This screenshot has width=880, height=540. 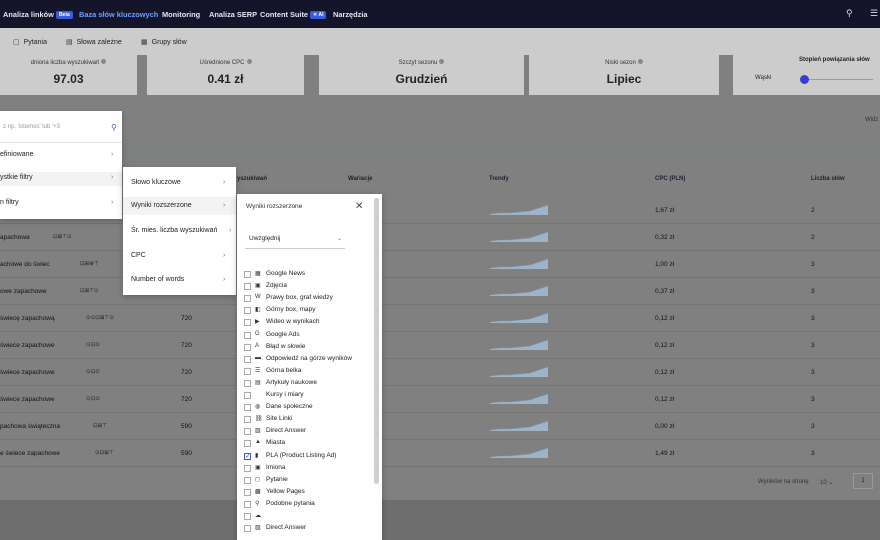 I want to click on feature-icon: ◍, so click(x=258, y=407).